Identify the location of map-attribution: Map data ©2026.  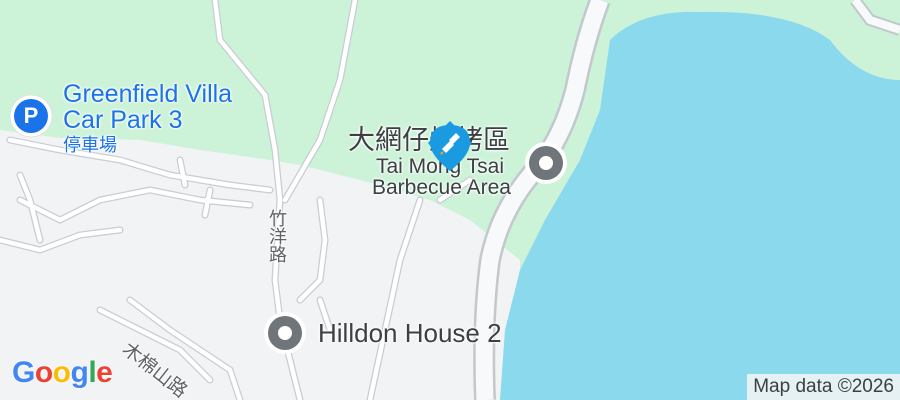
(823, 387).